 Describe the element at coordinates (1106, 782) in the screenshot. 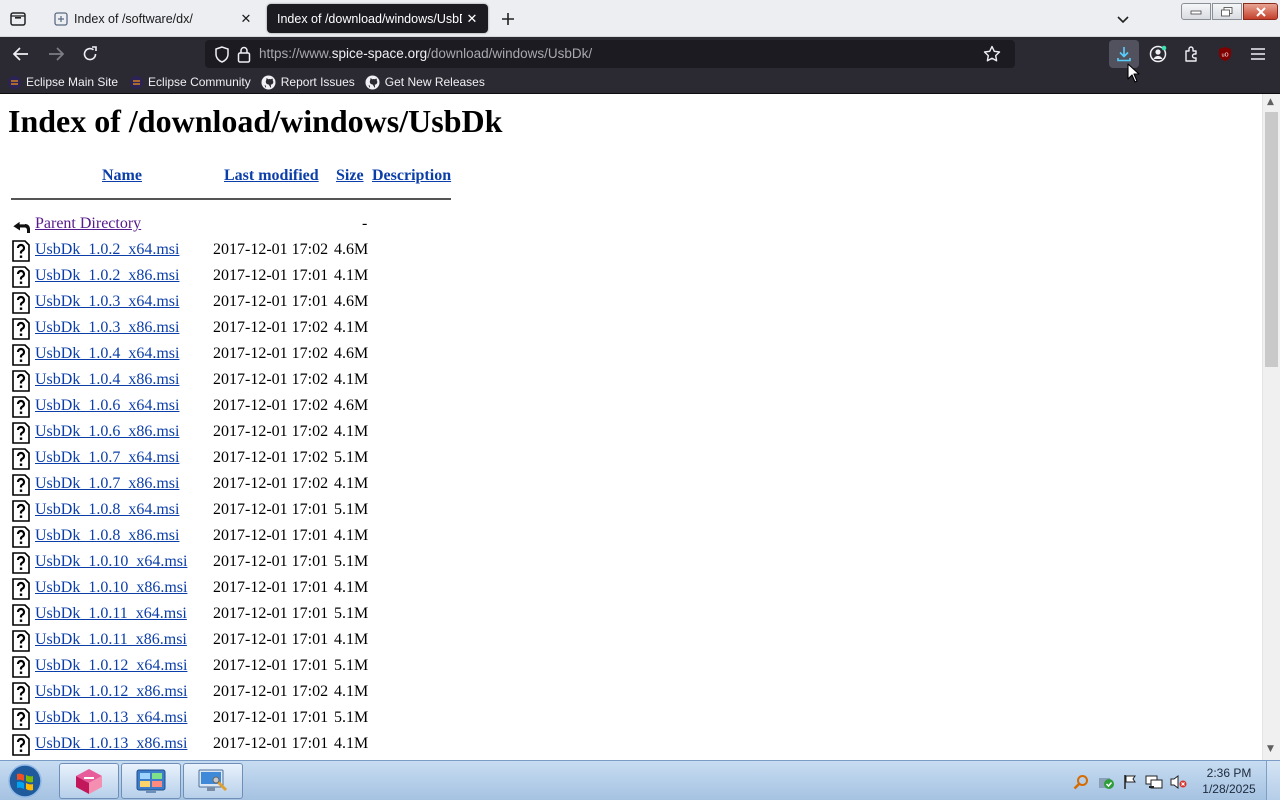

I see `tray-security-icon` at that location.